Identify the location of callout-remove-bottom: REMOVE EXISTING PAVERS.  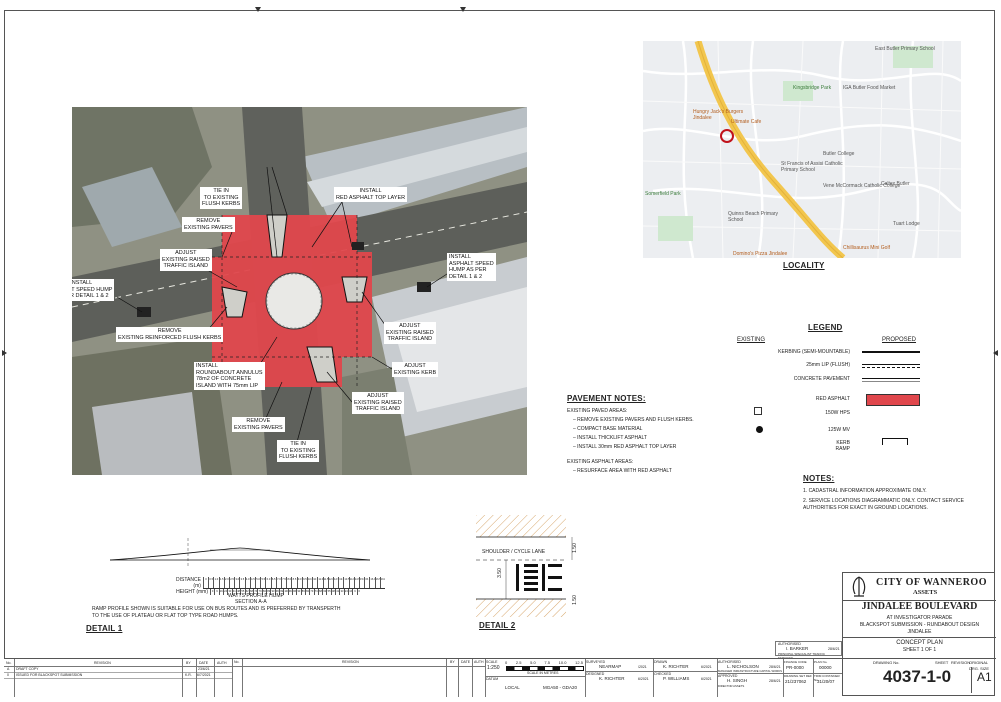
(258, 424).